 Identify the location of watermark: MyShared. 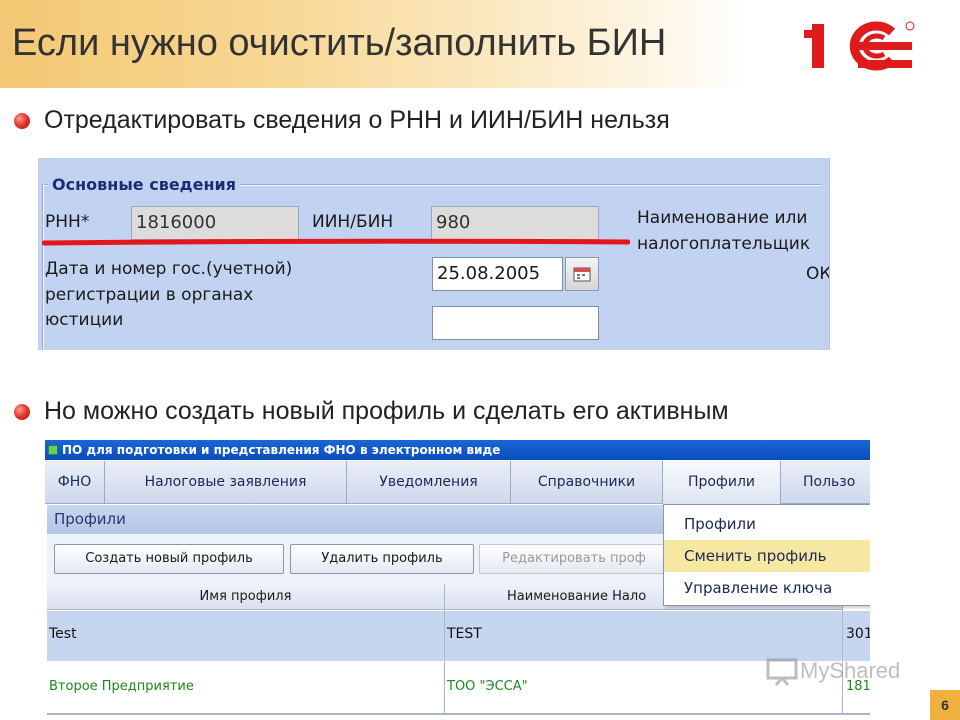
(833, 671).